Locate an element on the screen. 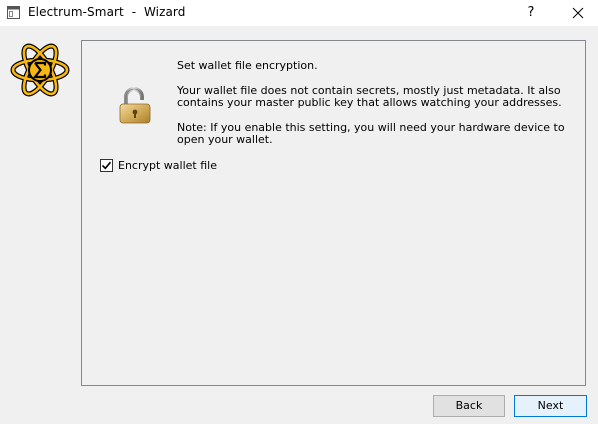  close-icon is located at coordinates (578, 13).